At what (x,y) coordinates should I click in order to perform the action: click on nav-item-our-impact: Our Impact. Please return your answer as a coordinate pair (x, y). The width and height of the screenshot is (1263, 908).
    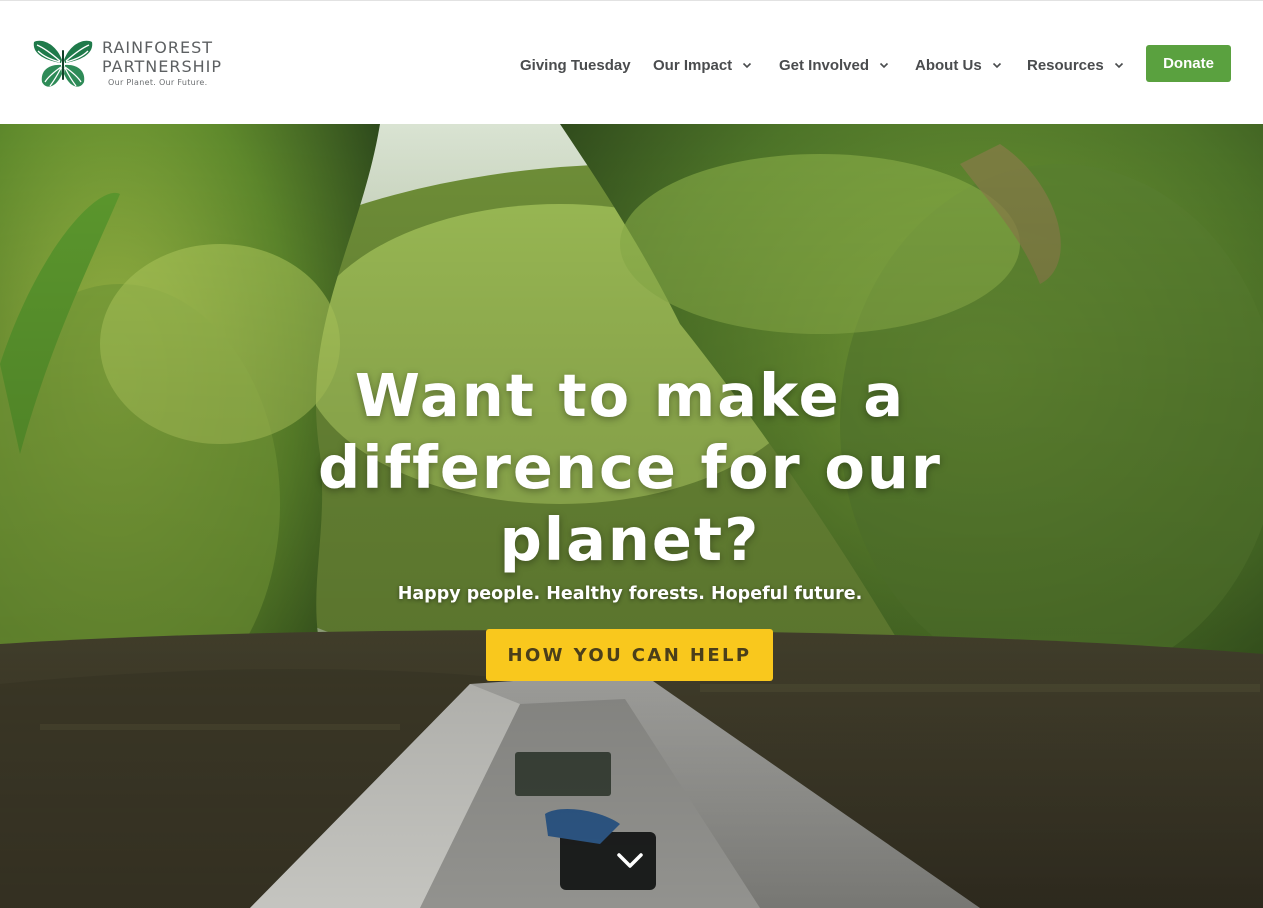
    Looking at the image, I should click on (703, 65).